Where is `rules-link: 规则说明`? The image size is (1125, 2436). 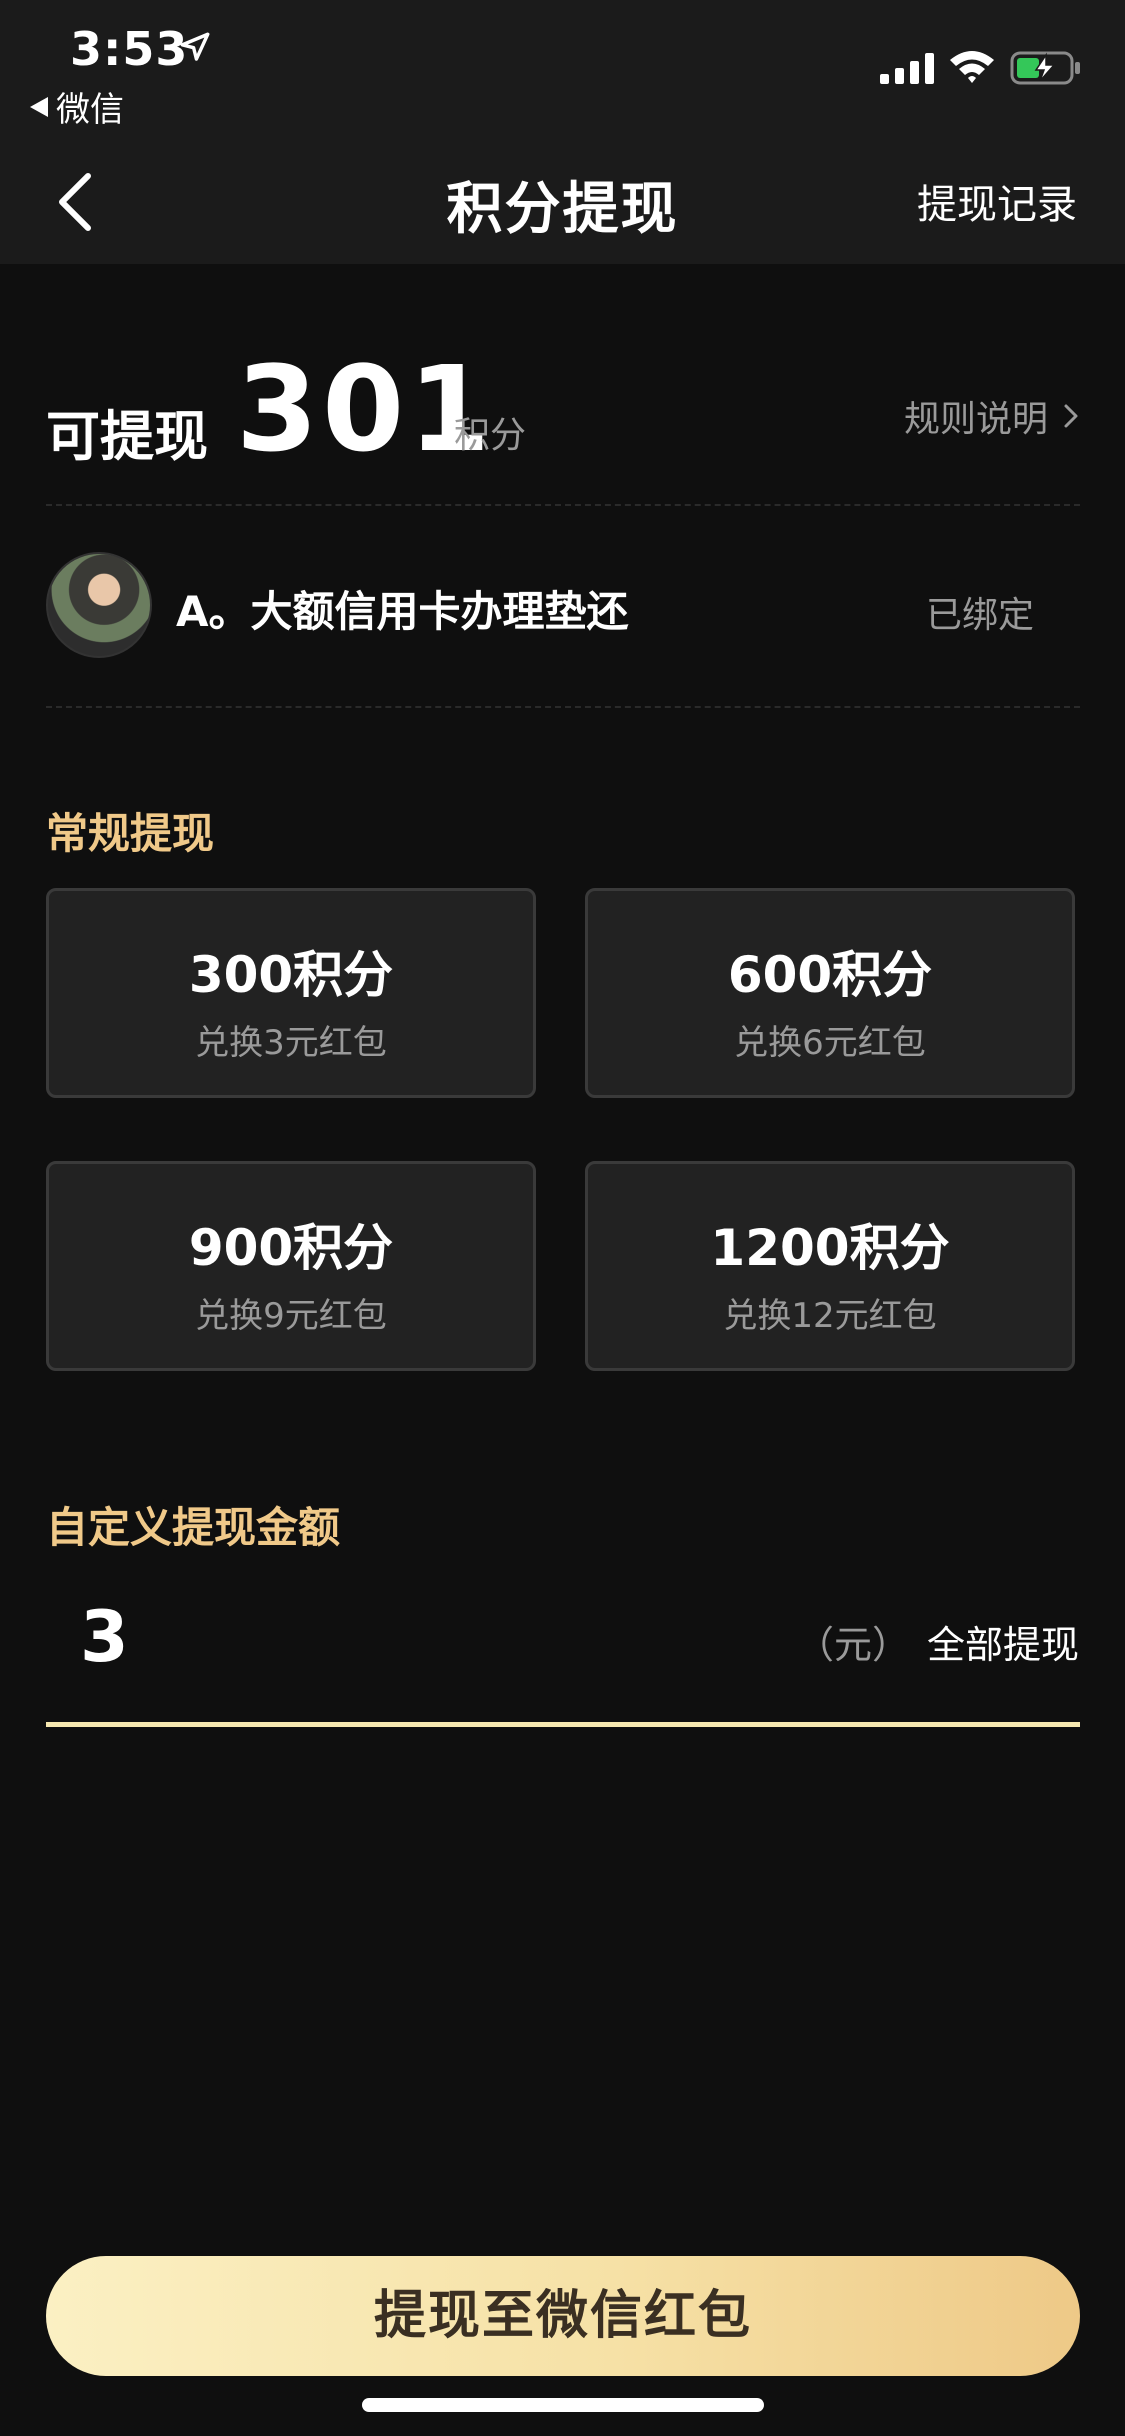 rules-link: 规则说明 is located at coordinates (992, 416).